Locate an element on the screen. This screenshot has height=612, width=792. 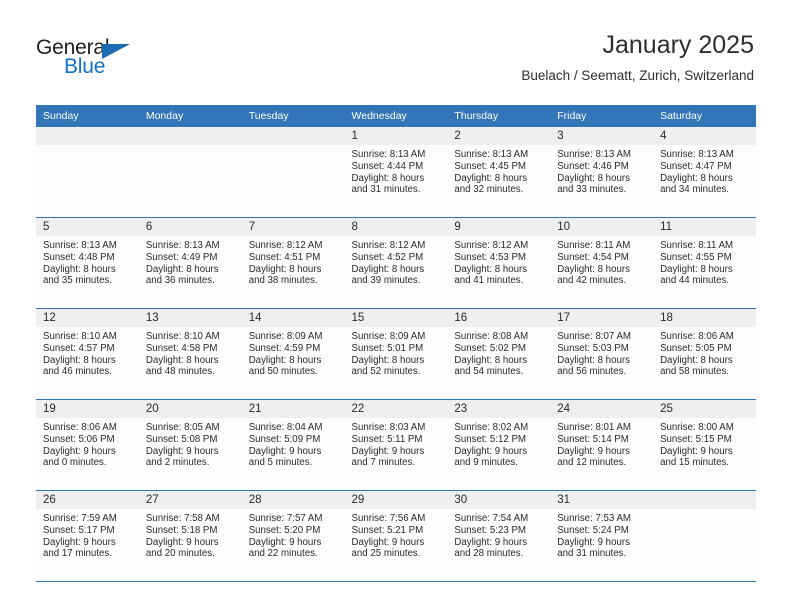
sunrise-text: Sunrise: 8:05 AM is located at coordinates (182, 427).